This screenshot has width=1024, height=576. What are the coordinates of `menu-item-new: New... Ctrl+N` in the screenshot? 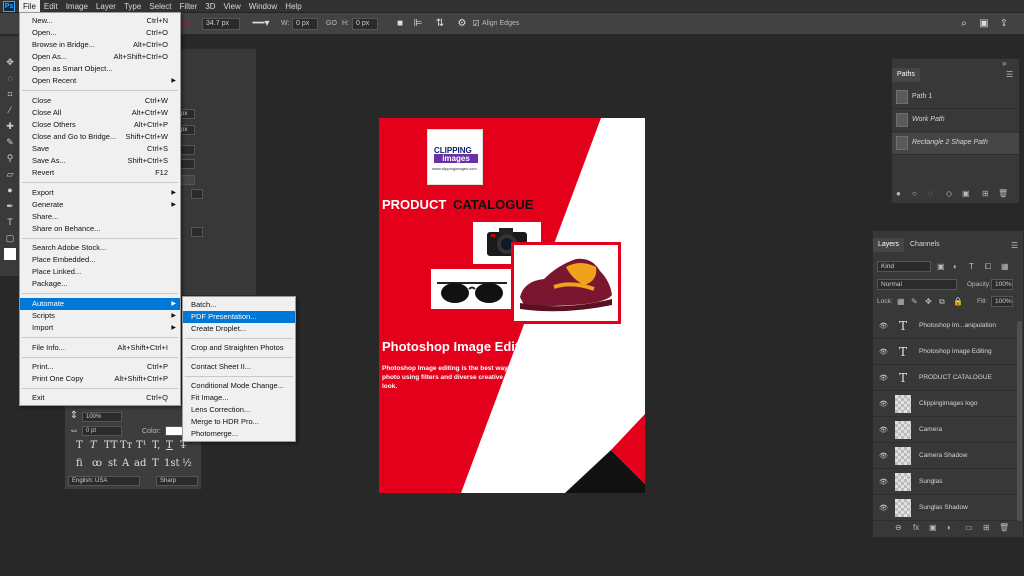 It's located at (100, 21).